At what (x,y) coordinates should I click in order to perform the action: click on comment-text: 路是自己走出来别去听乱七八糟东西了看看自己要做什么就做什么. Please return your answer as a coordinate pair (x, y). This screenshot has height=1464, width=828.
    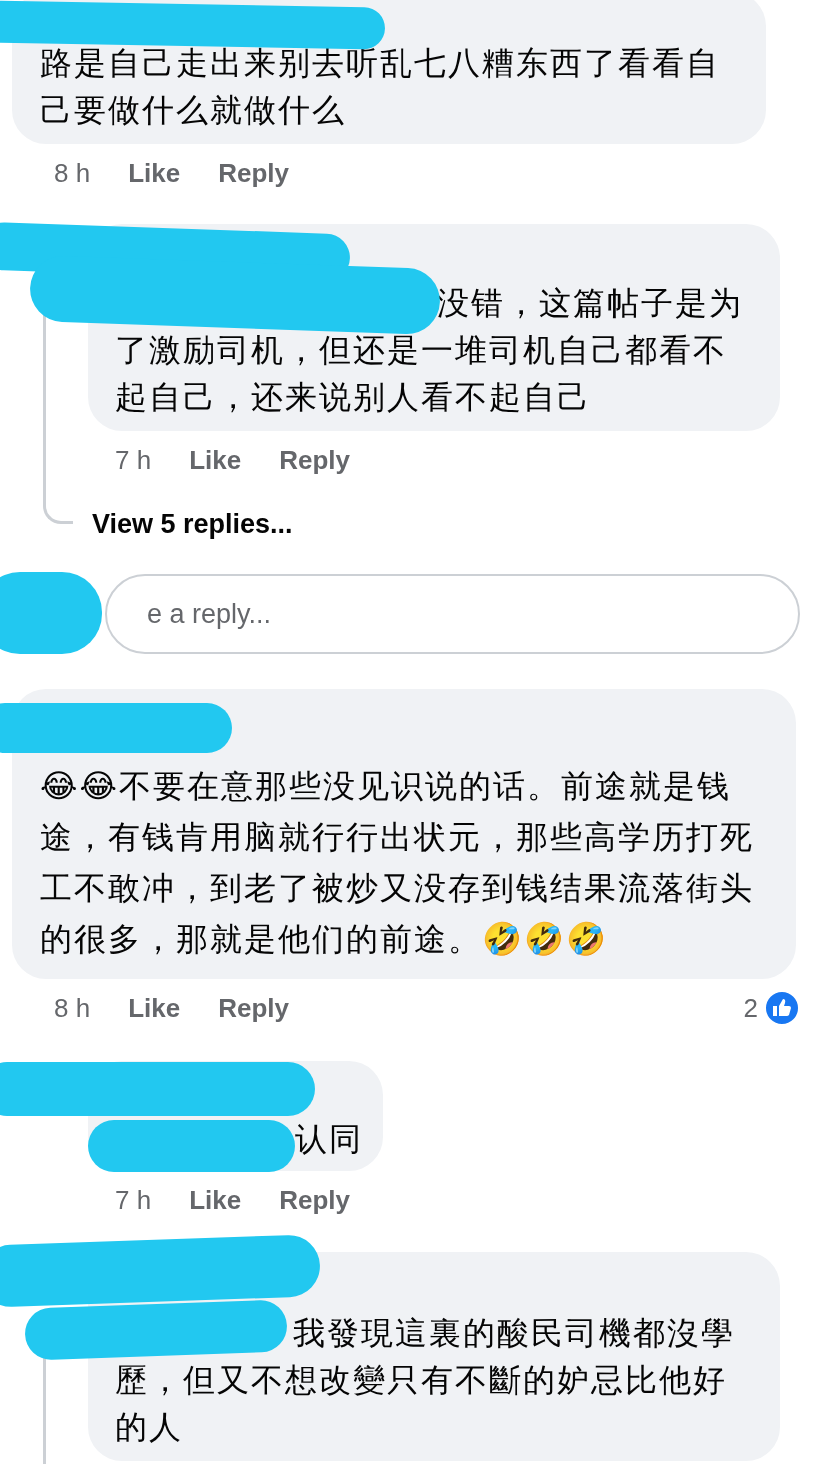
    Looking at the image, I should click on (380, 86).